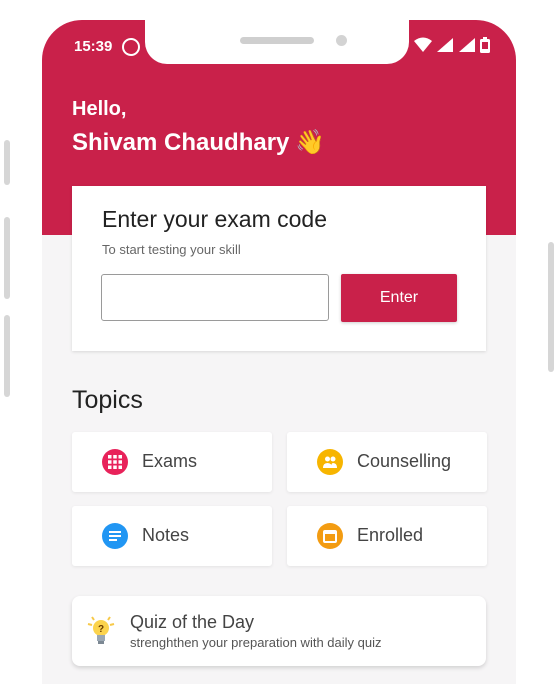 The width and height of the screenshot is (558, 684). I want to click on quiz-title: Quiz of the Day, so click(192, 622).